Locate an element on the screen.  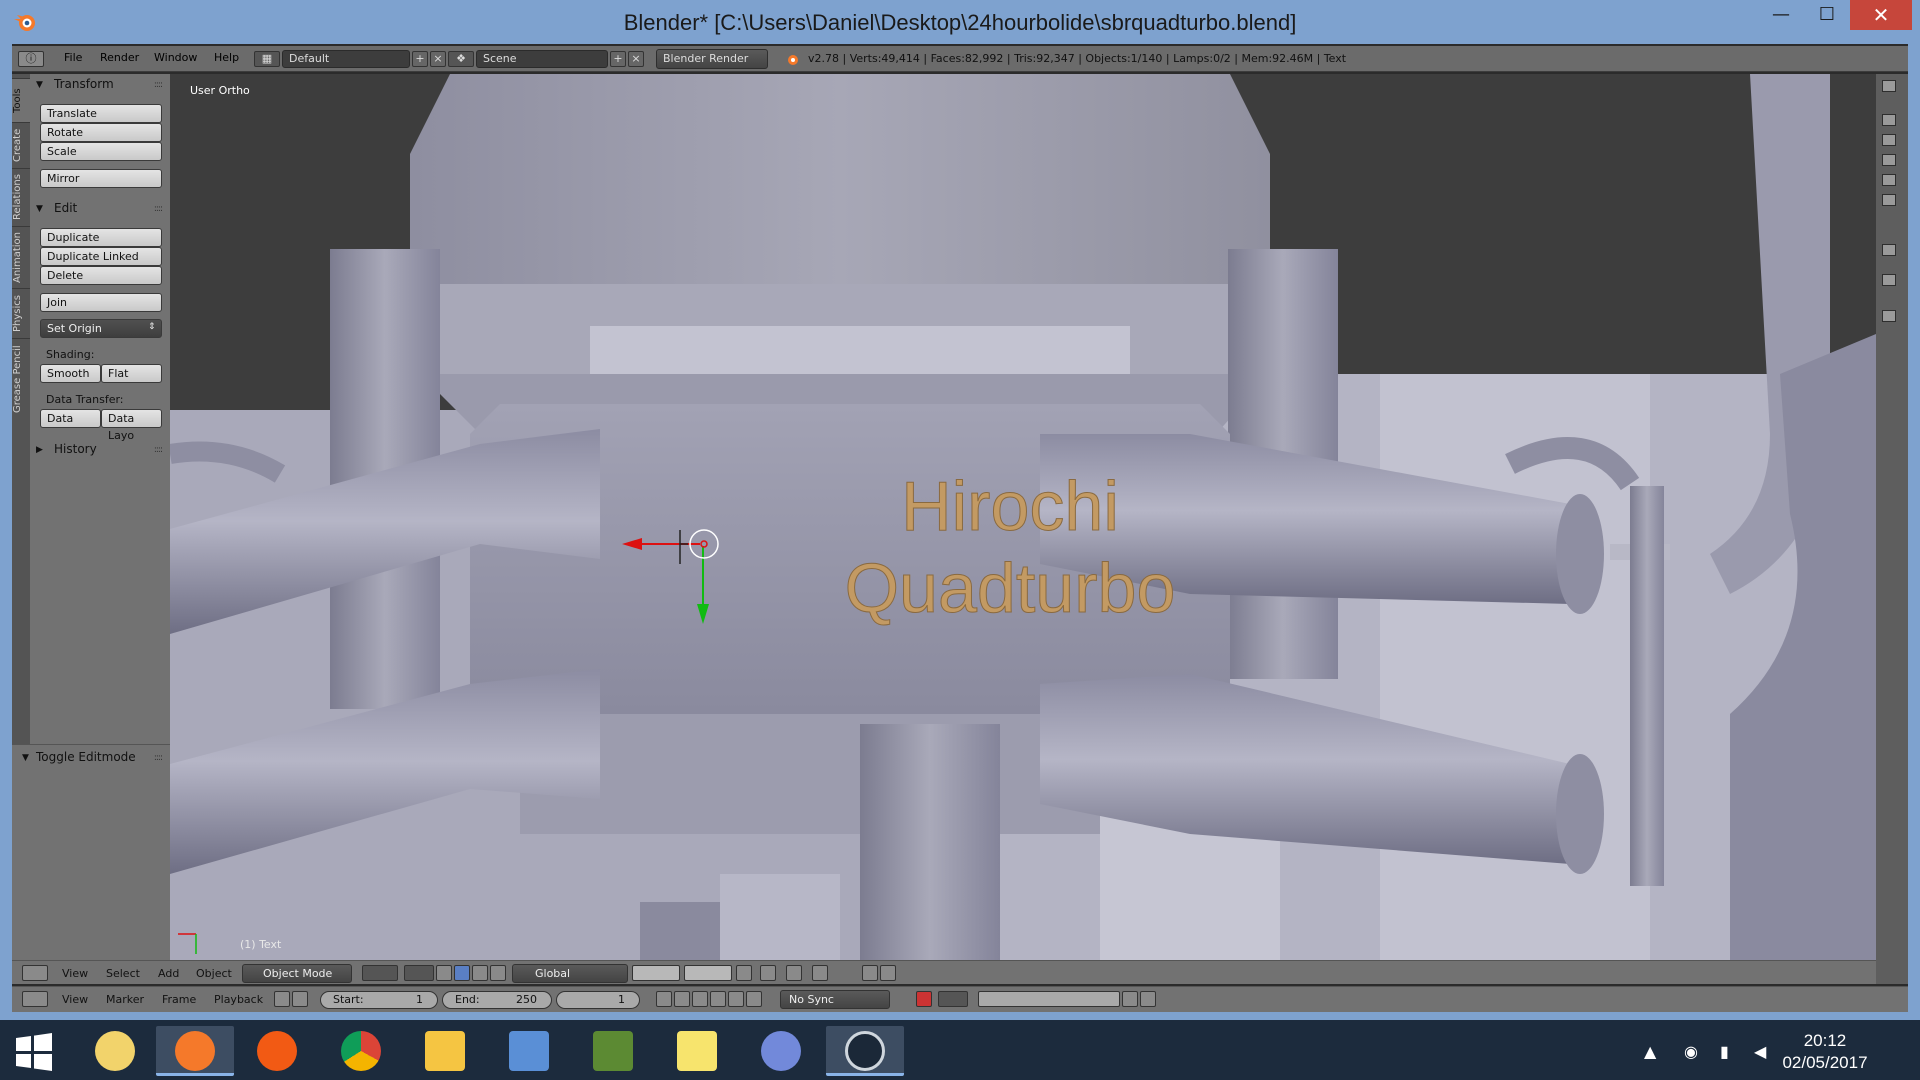
manipulator-toggle-icon is located at coordinates (444, 973).